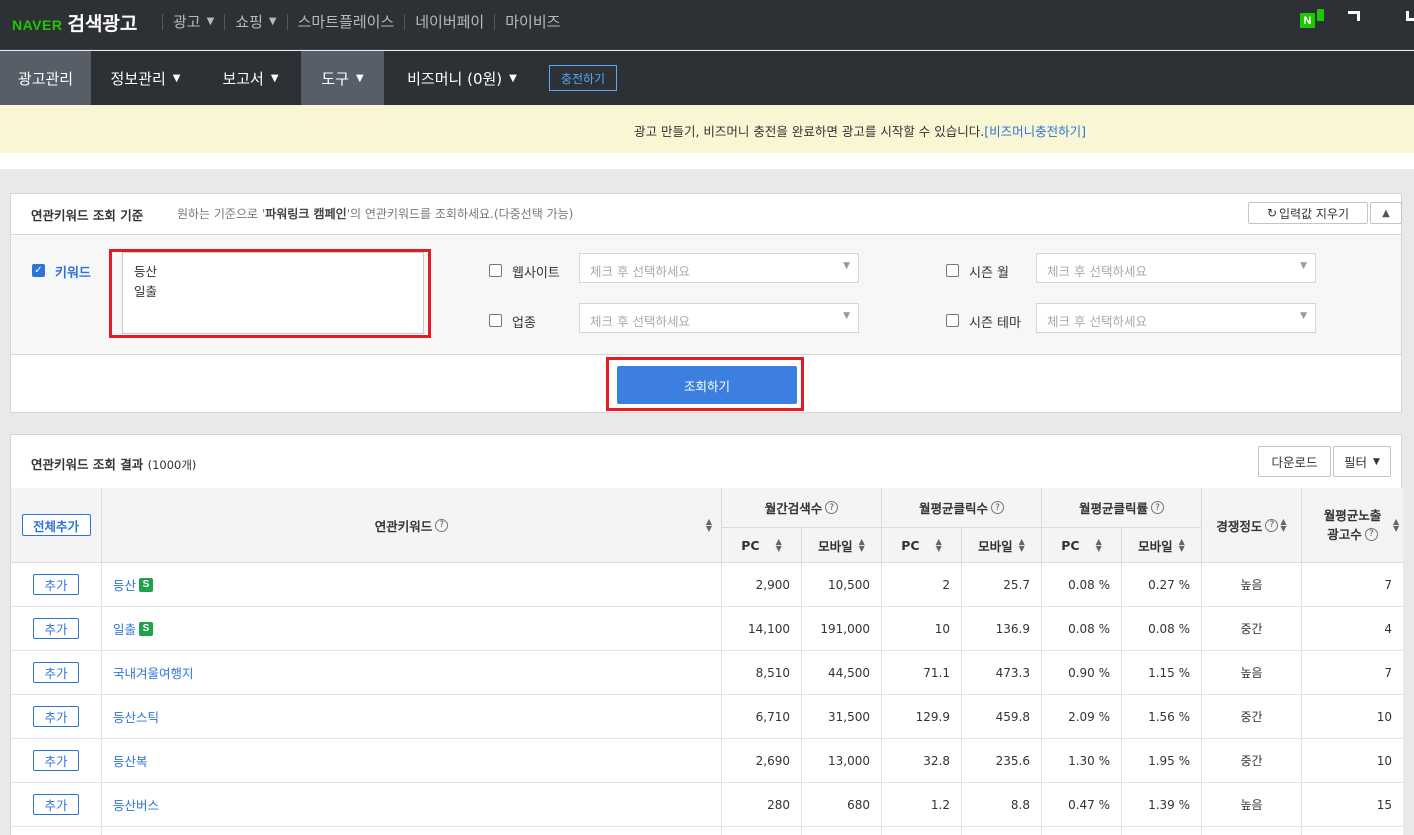 The image size is (1414, 835). I want to click on user-menu-icon, so click(1354, 16).